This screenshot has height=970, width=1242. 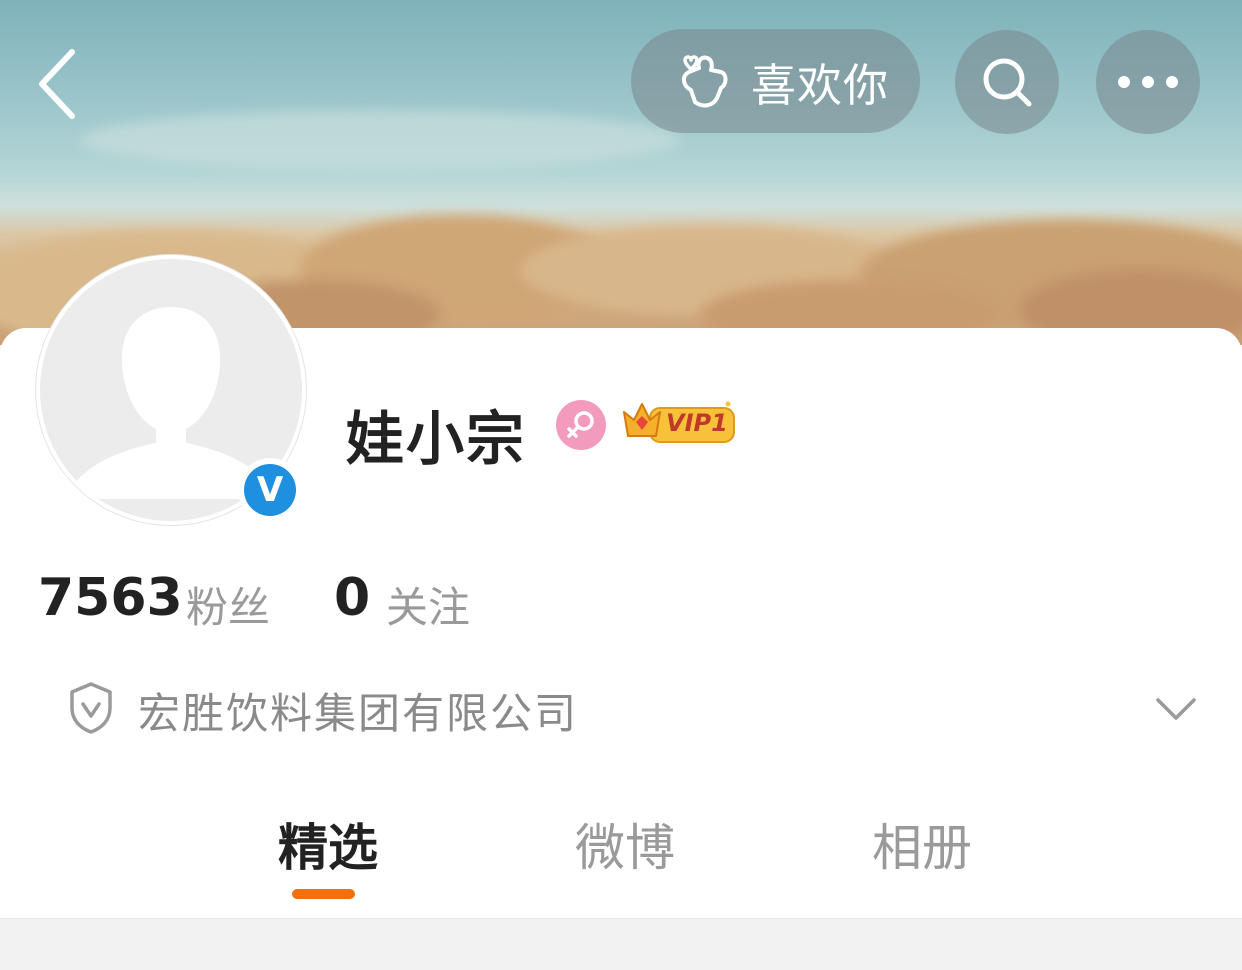 I want to click on company-name: 宏胜饮料集团有限公司, so click(x=358, y=713).